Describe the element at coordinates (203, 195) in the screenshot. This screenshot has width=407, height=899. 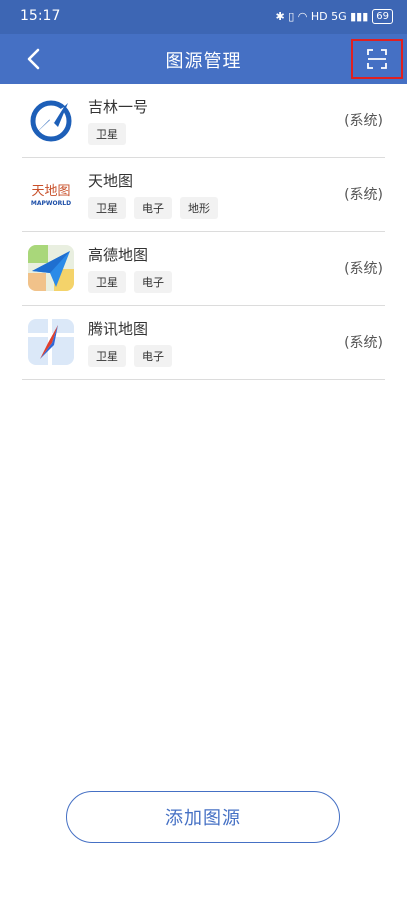
I see `list-item: 天地图 MAPWORLD 天地图 卫星 电子 地形 (系统)` at that location.